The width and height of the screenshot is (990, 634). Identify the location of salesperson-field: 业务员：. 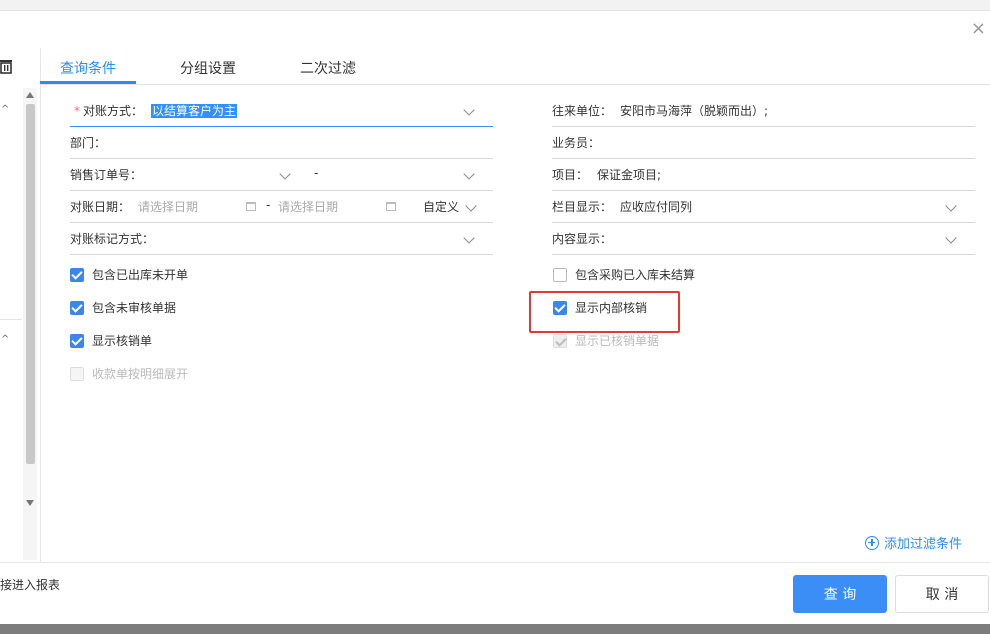
(763, 142).